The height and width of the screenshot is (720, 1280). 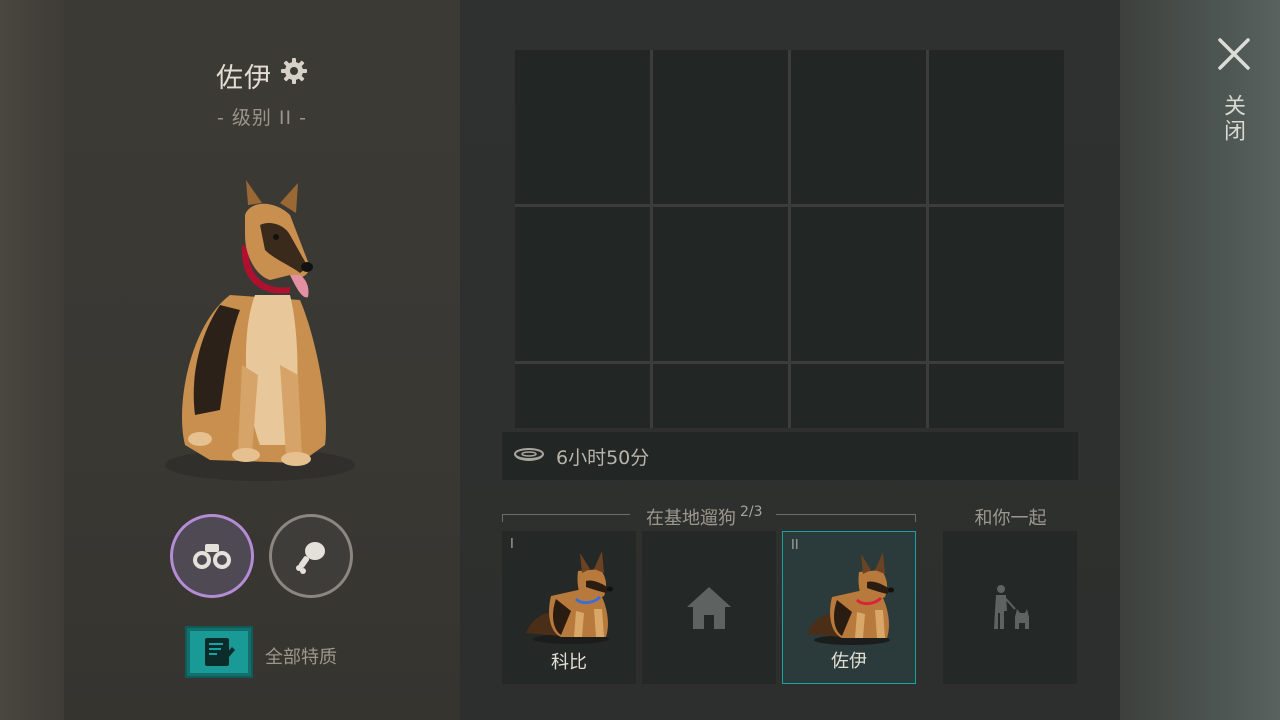 I want to click on binoculars-icon, so click(x=212, y=556).